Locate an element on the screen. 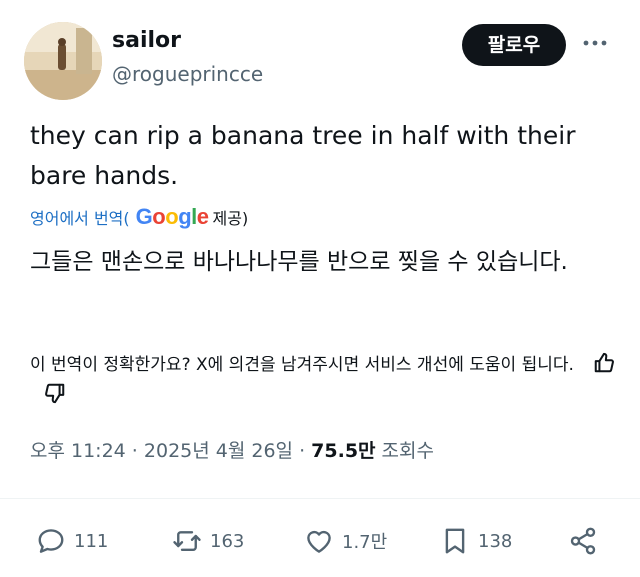  repost-count: 163 is located at coordinates (227, 541).